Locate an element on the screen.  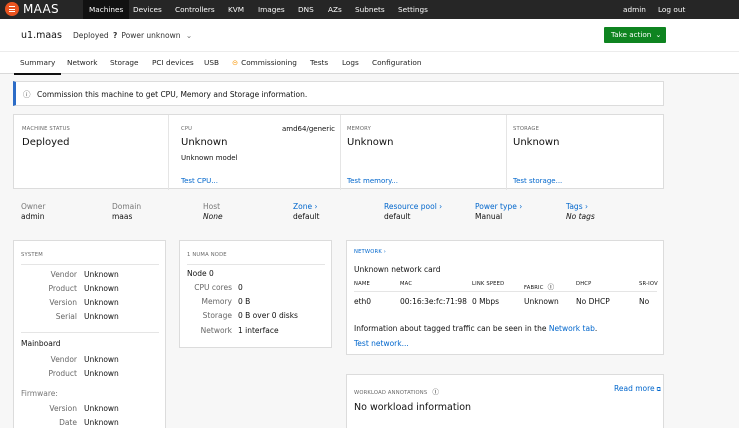
maas-logo: MAAS is located at coordinates (32, 9).